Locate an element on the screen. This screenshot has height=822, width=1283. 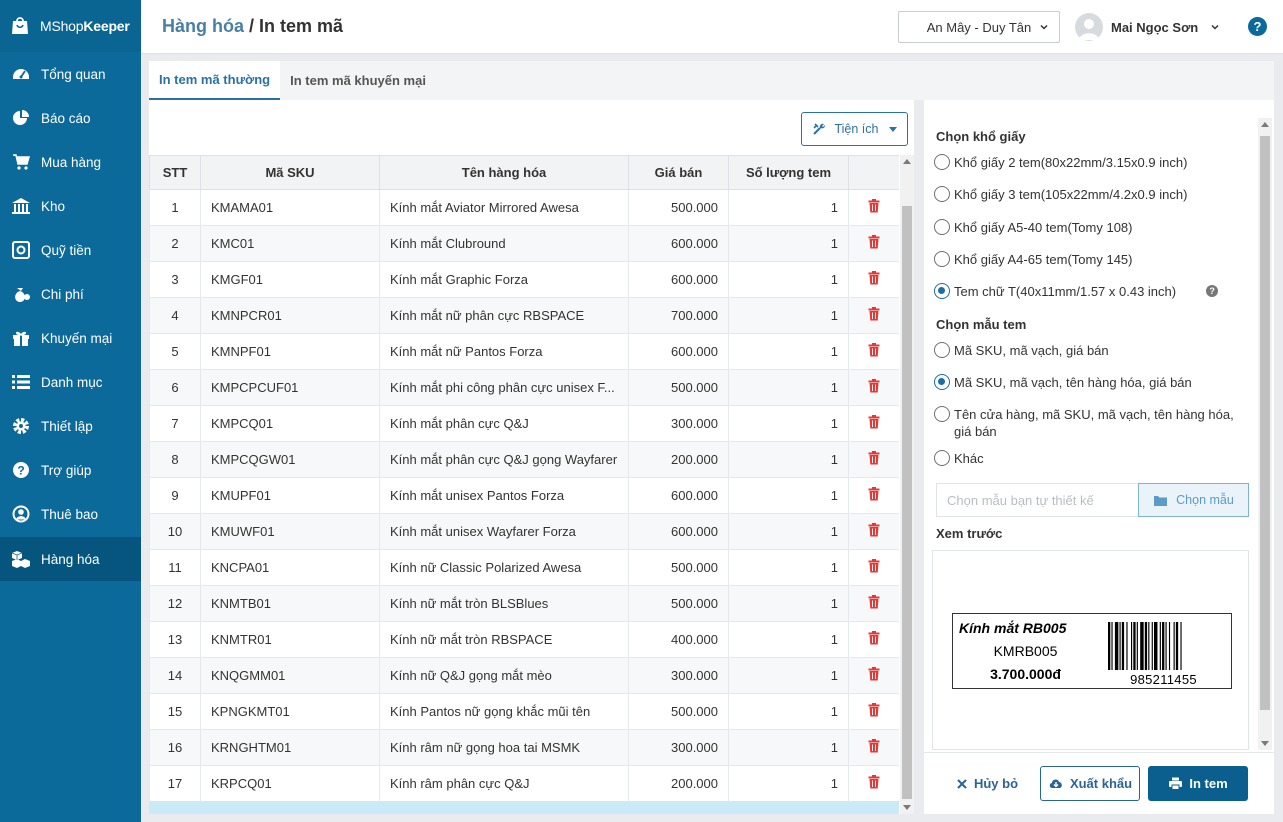
tab-regular-label: In tem mã thường is located at coordinates (215, 80).